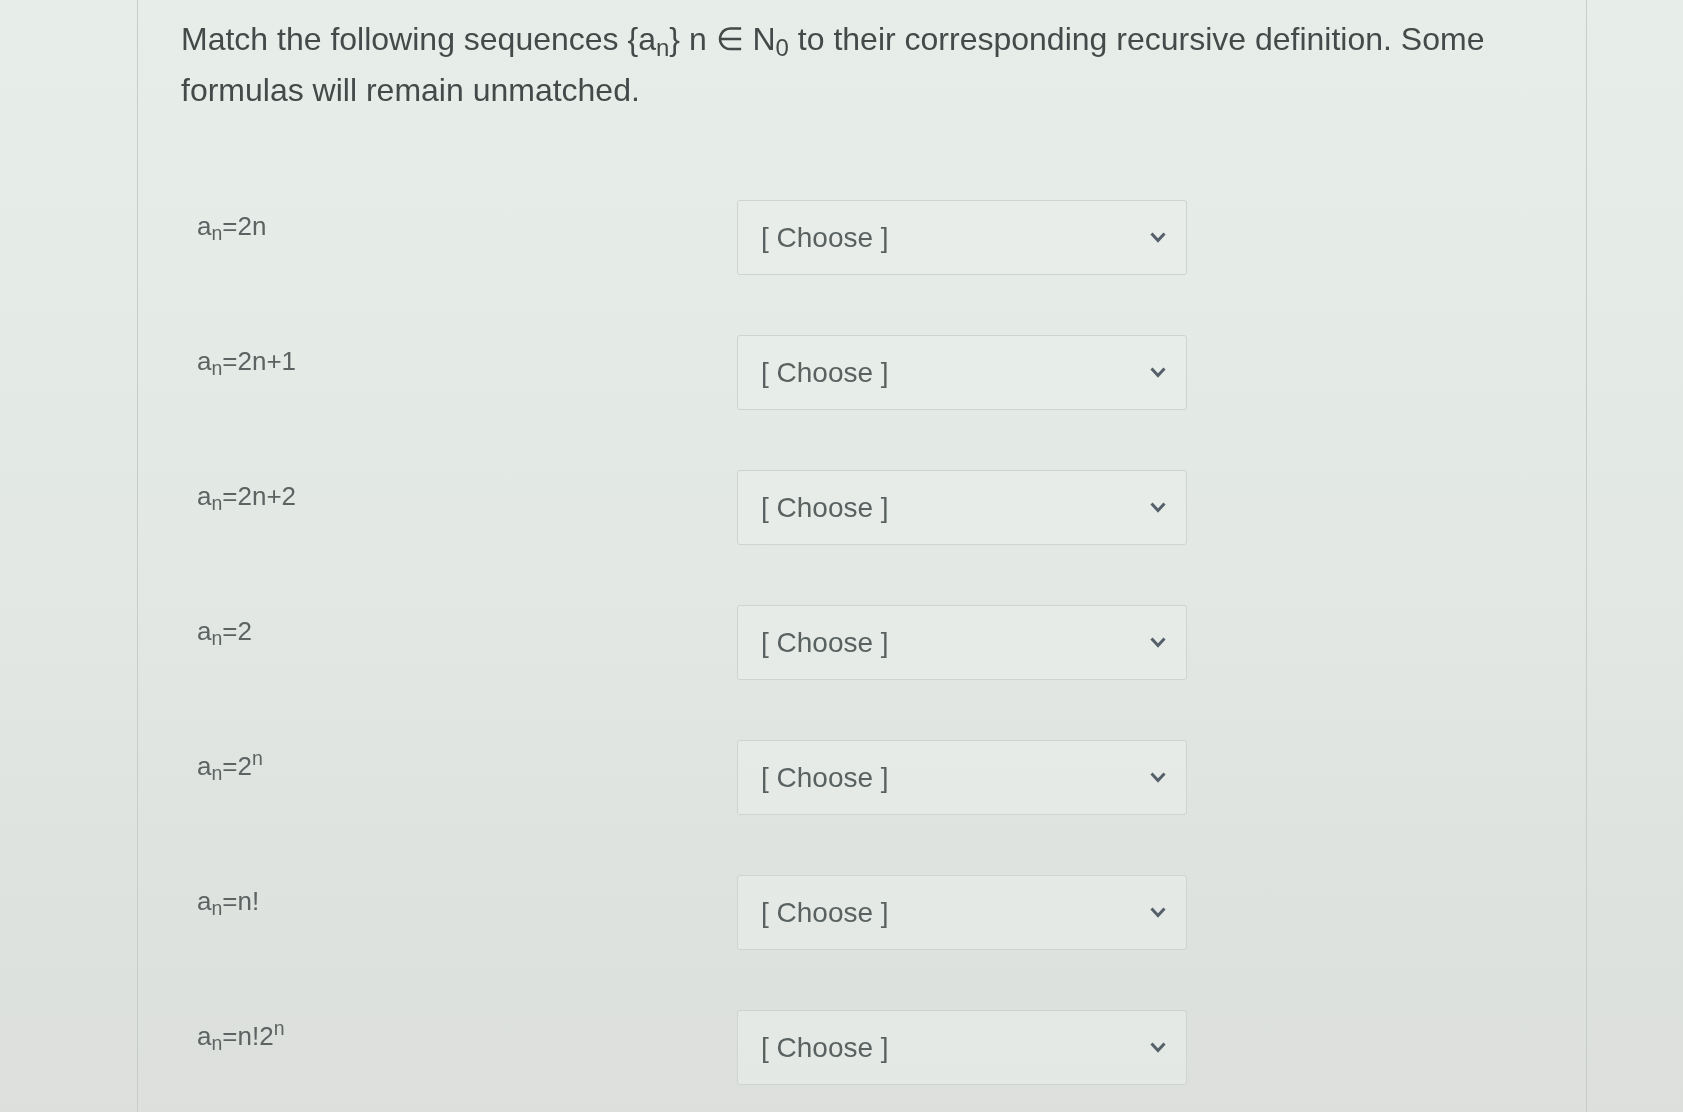 This screenshot has height=1112, width=1683. Describe the element at coordinates (241, 1036) in the screenshot. I see `sequence-formula: a$_{n}$=n!2$^{n}$` at that location.